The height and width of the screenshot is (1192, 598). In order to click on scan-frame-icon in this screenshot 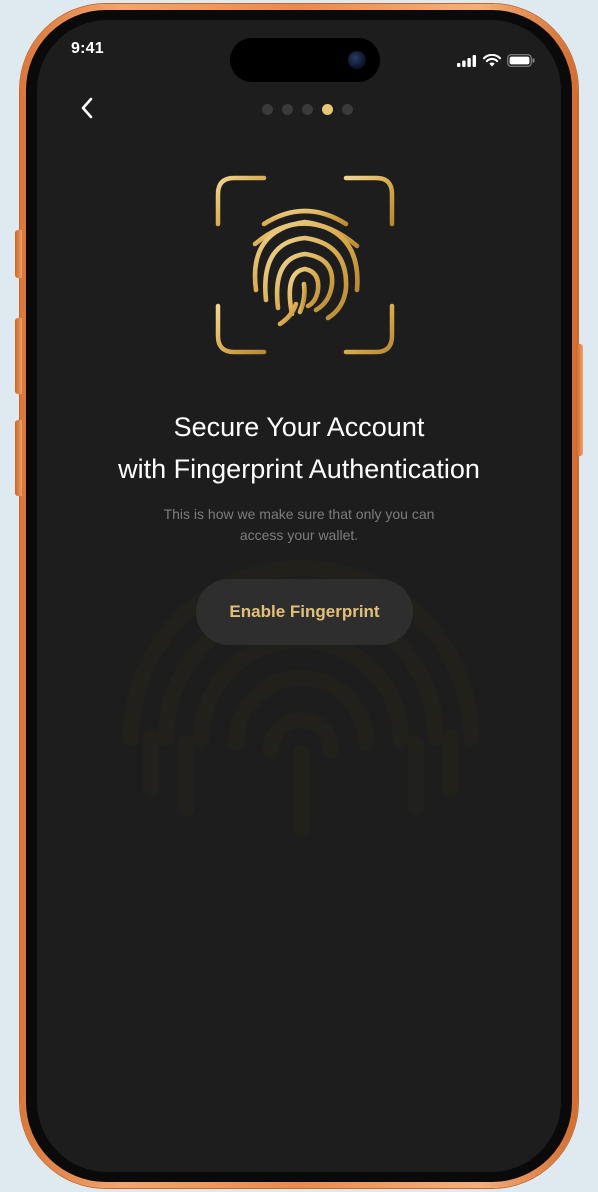, I will do `click(305, 265)`.